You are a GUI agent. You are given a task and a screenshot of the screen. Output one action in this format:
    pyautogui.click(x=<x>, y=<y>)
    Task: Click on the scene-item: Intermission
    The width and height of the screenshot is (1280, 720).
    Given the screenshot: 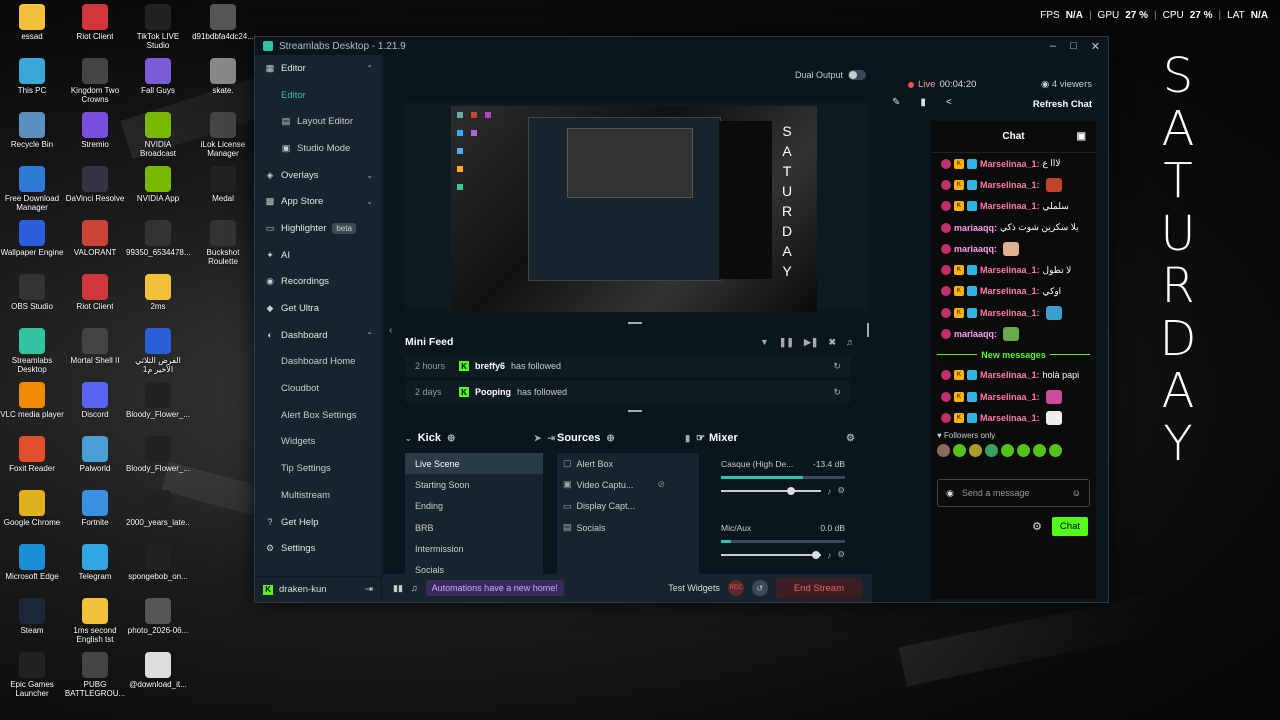 What is the action you would take?
    pyautogui.click(x=474, y=548)
    